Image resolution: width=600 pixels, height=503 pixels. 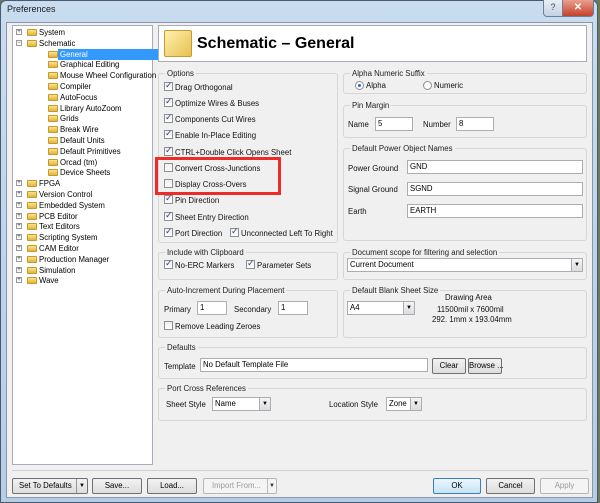 I want to click on tree-item: + Production Manager, so click(x=84, y=259).